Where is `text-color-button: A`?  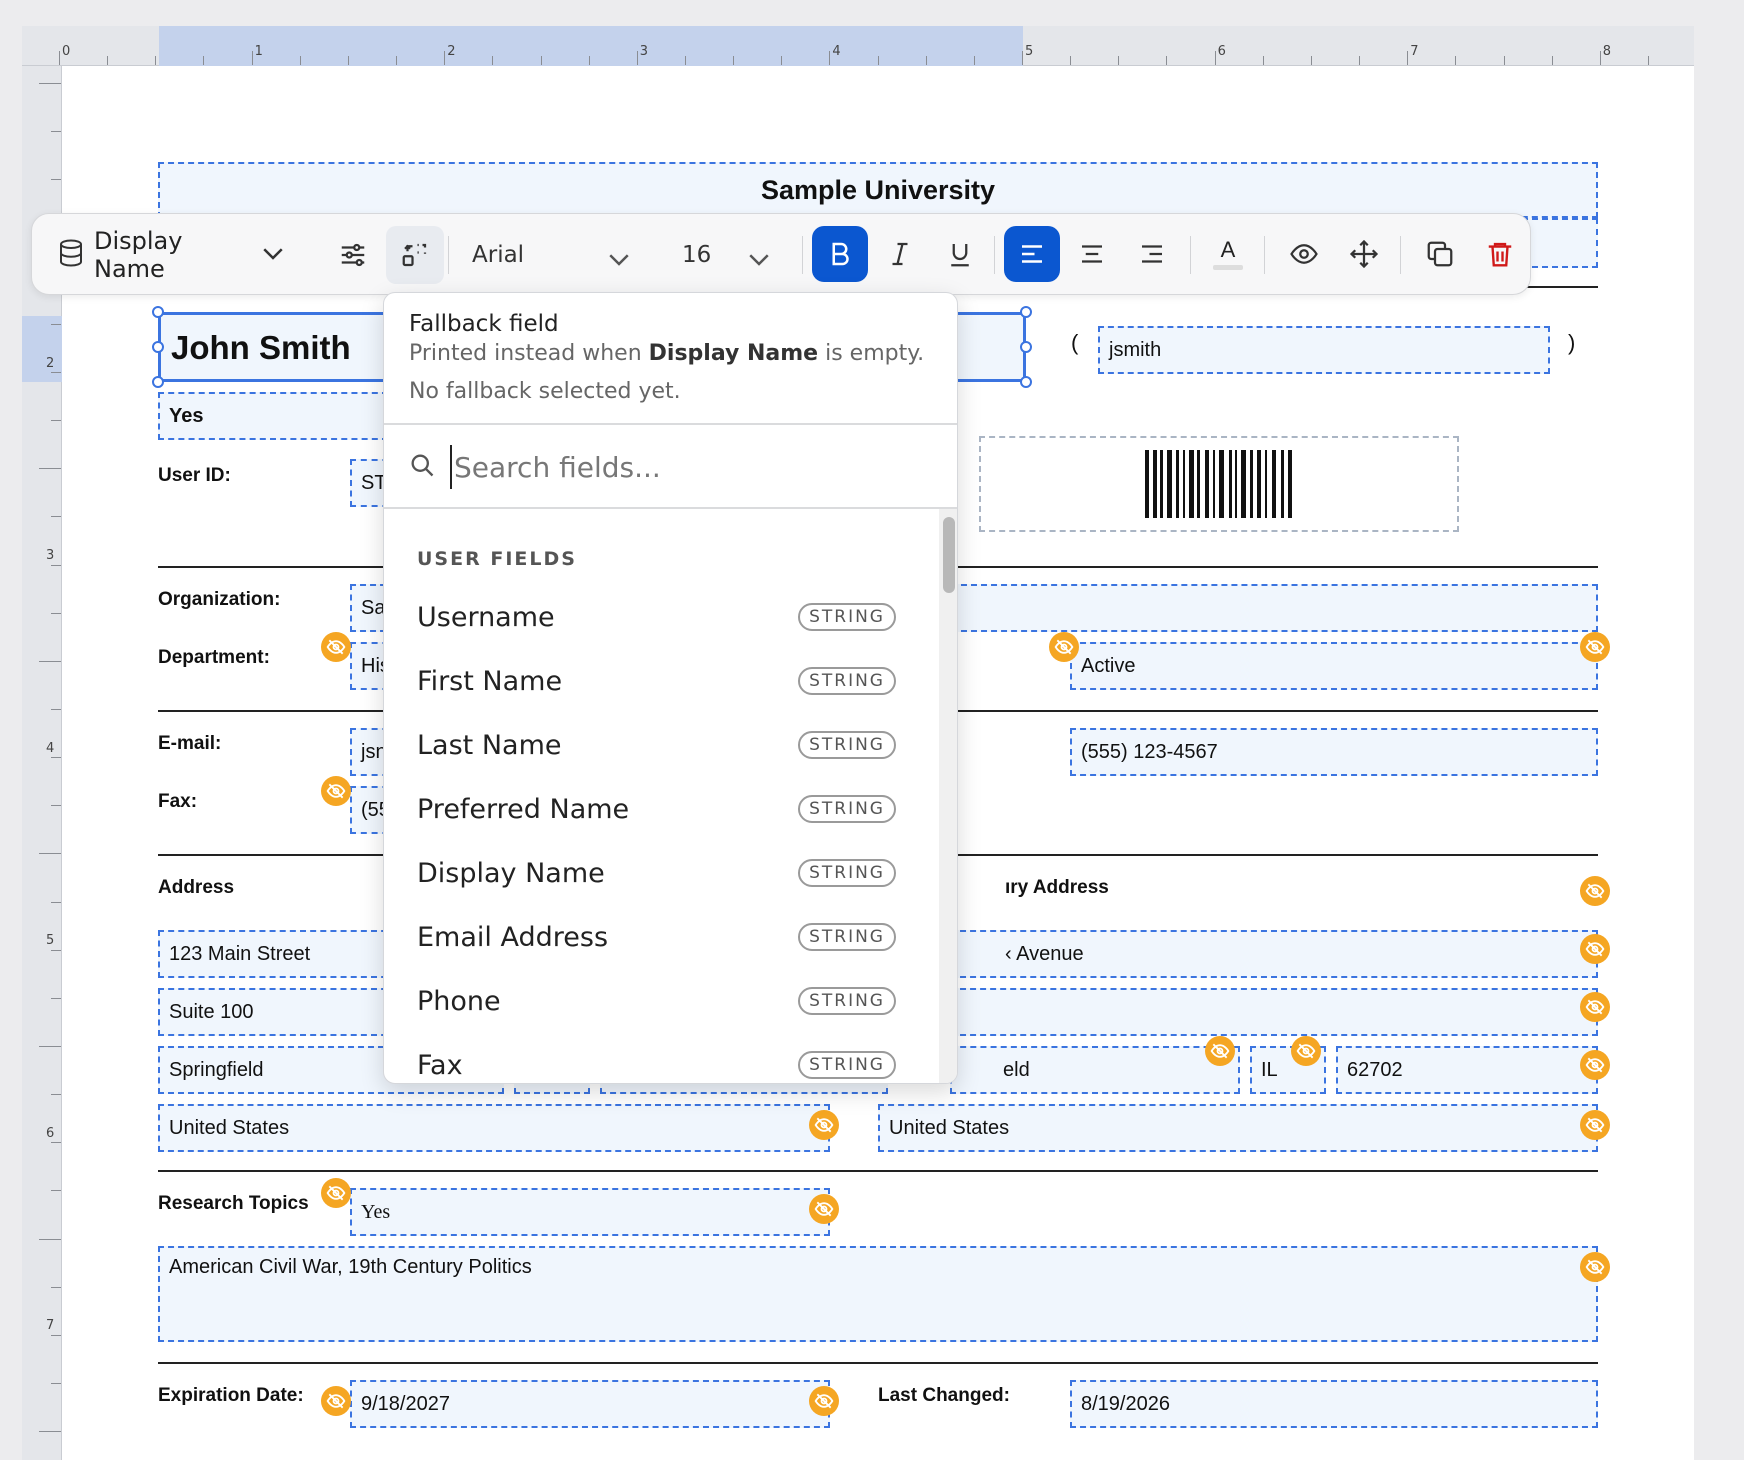
text-color-button: A is located at coordinates (1228, 254).